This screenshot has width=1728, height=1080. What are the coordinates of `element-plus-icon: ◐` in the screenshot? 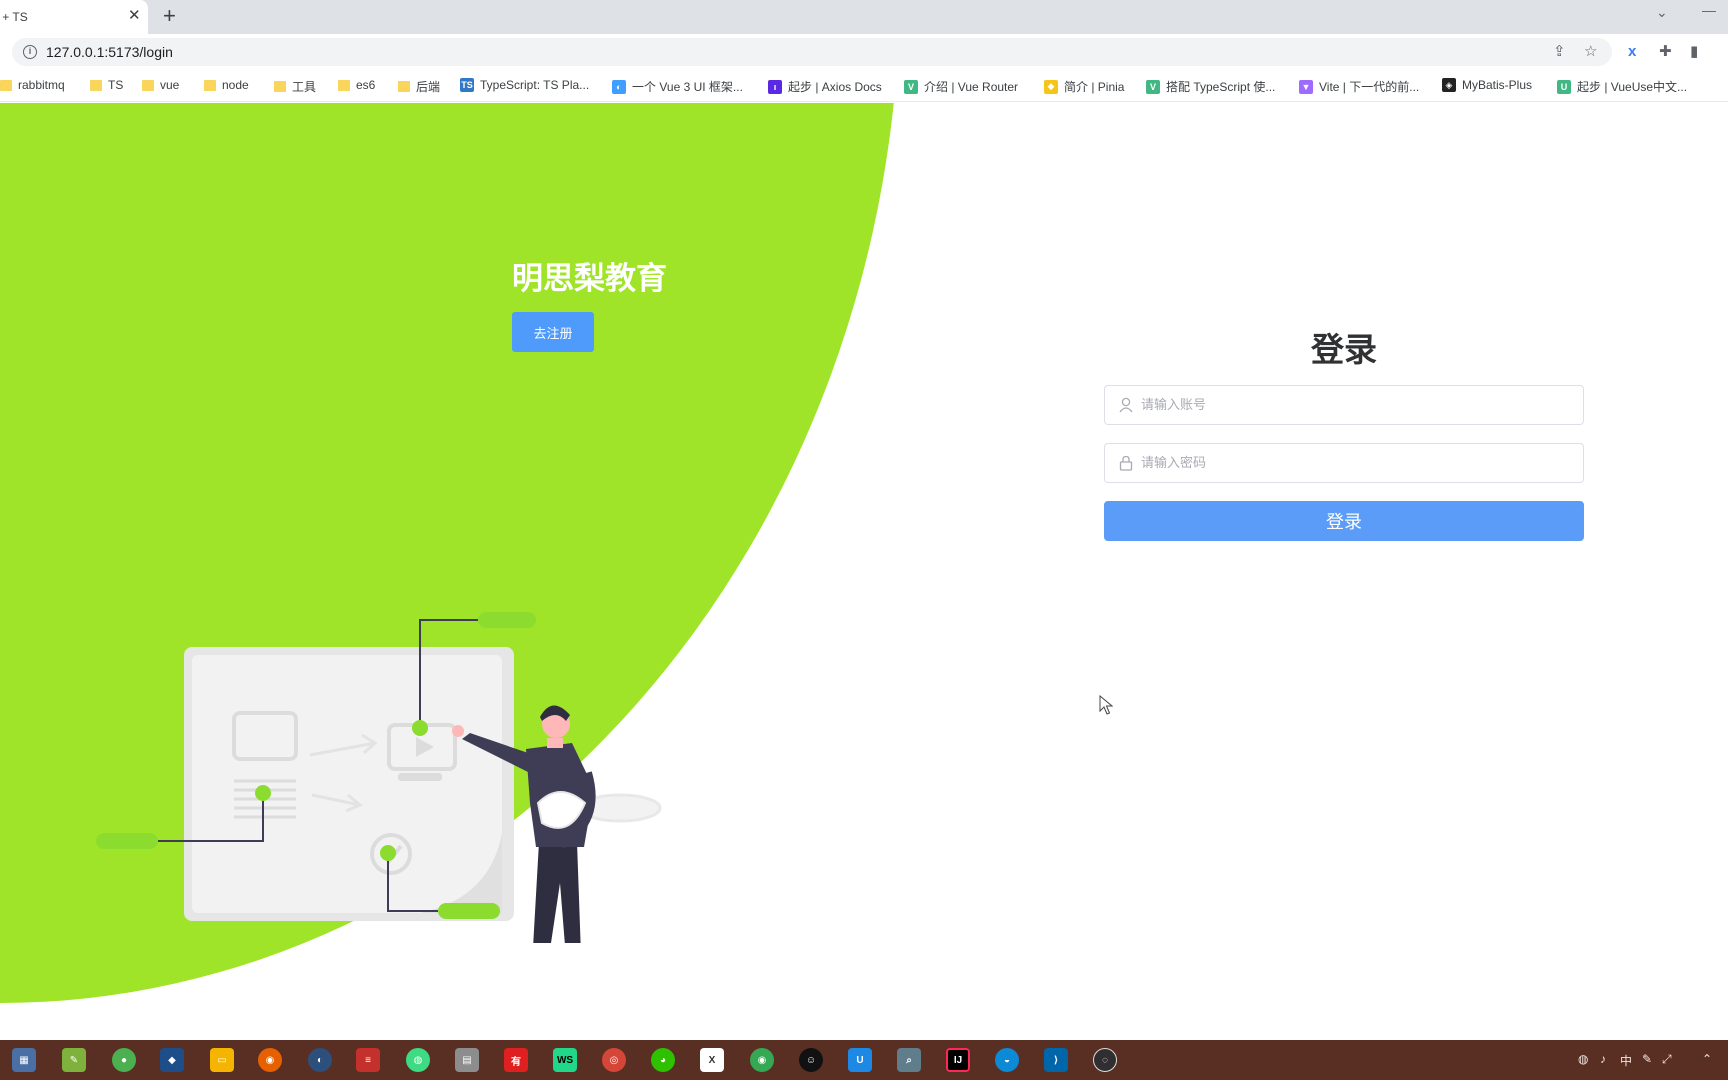 It's located at (619, 86).